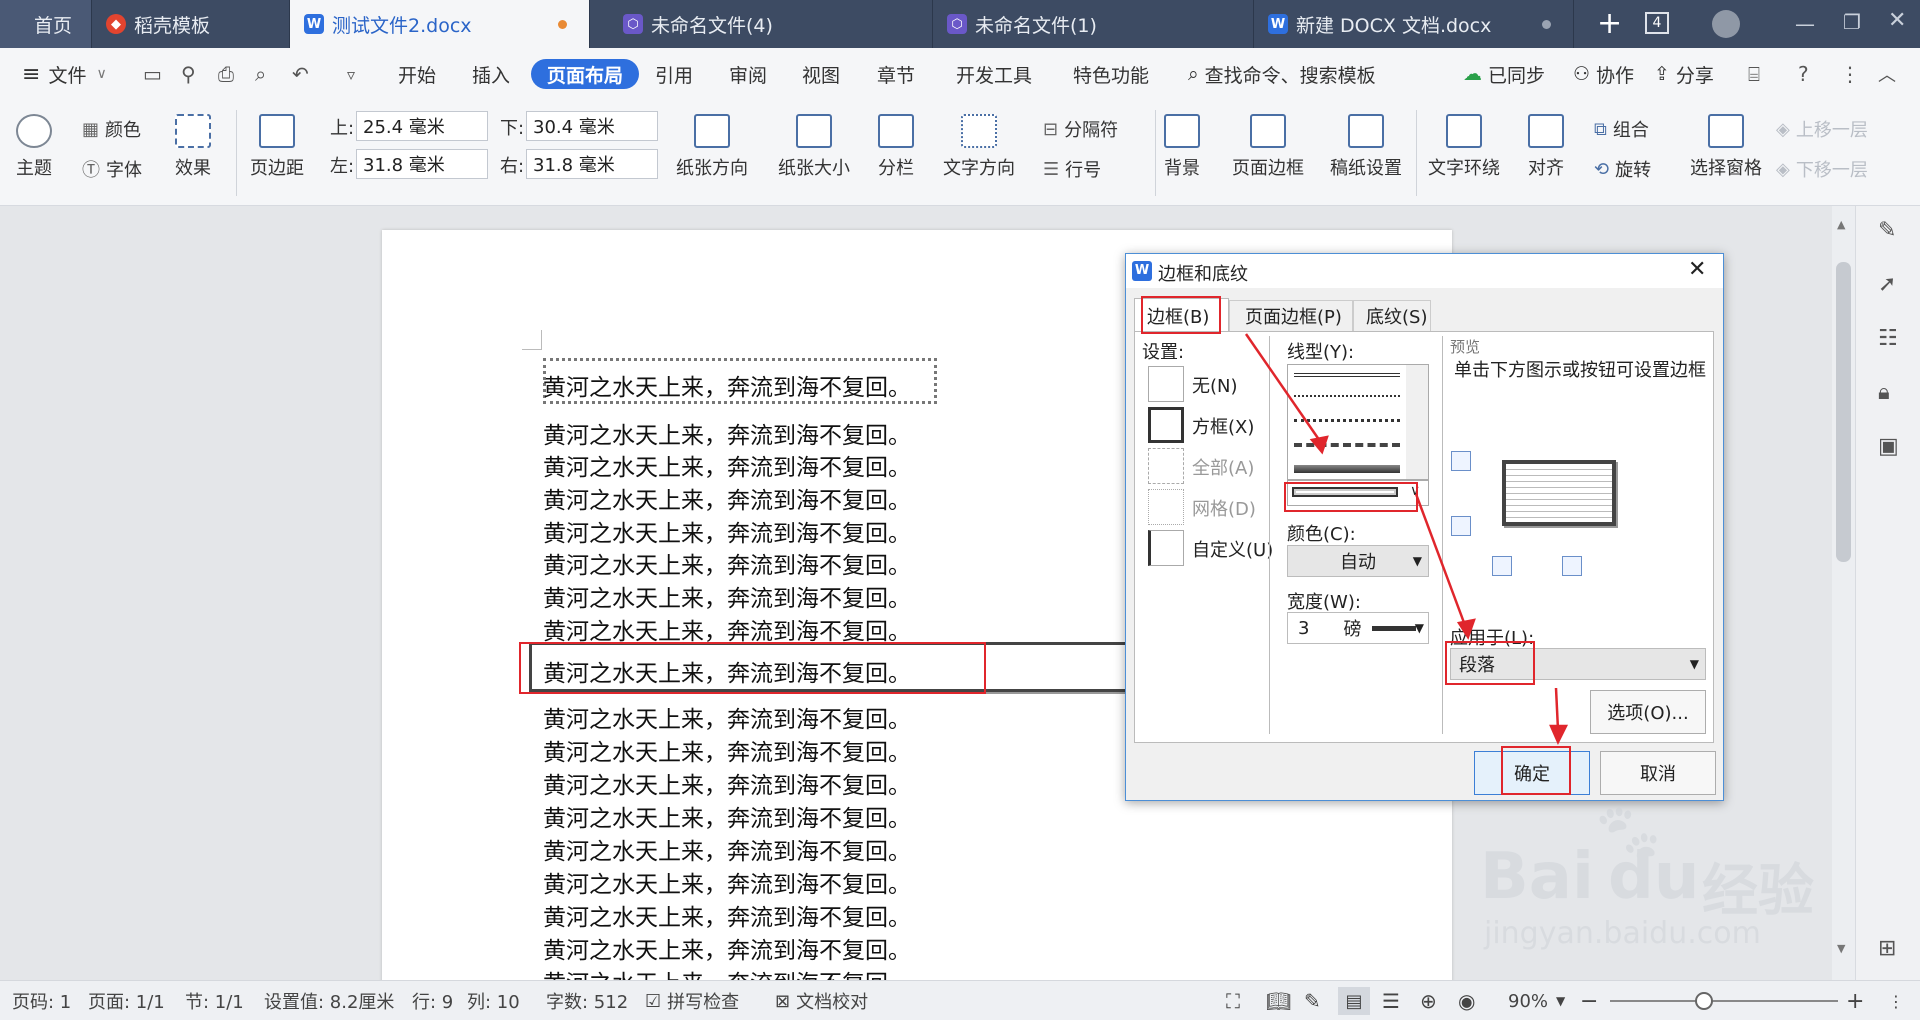  What do you see at coordinates (191, 24) in the screenshot?
I see `tab-docer: ◆ 稻壳模板` at bounding box center [191, 24].